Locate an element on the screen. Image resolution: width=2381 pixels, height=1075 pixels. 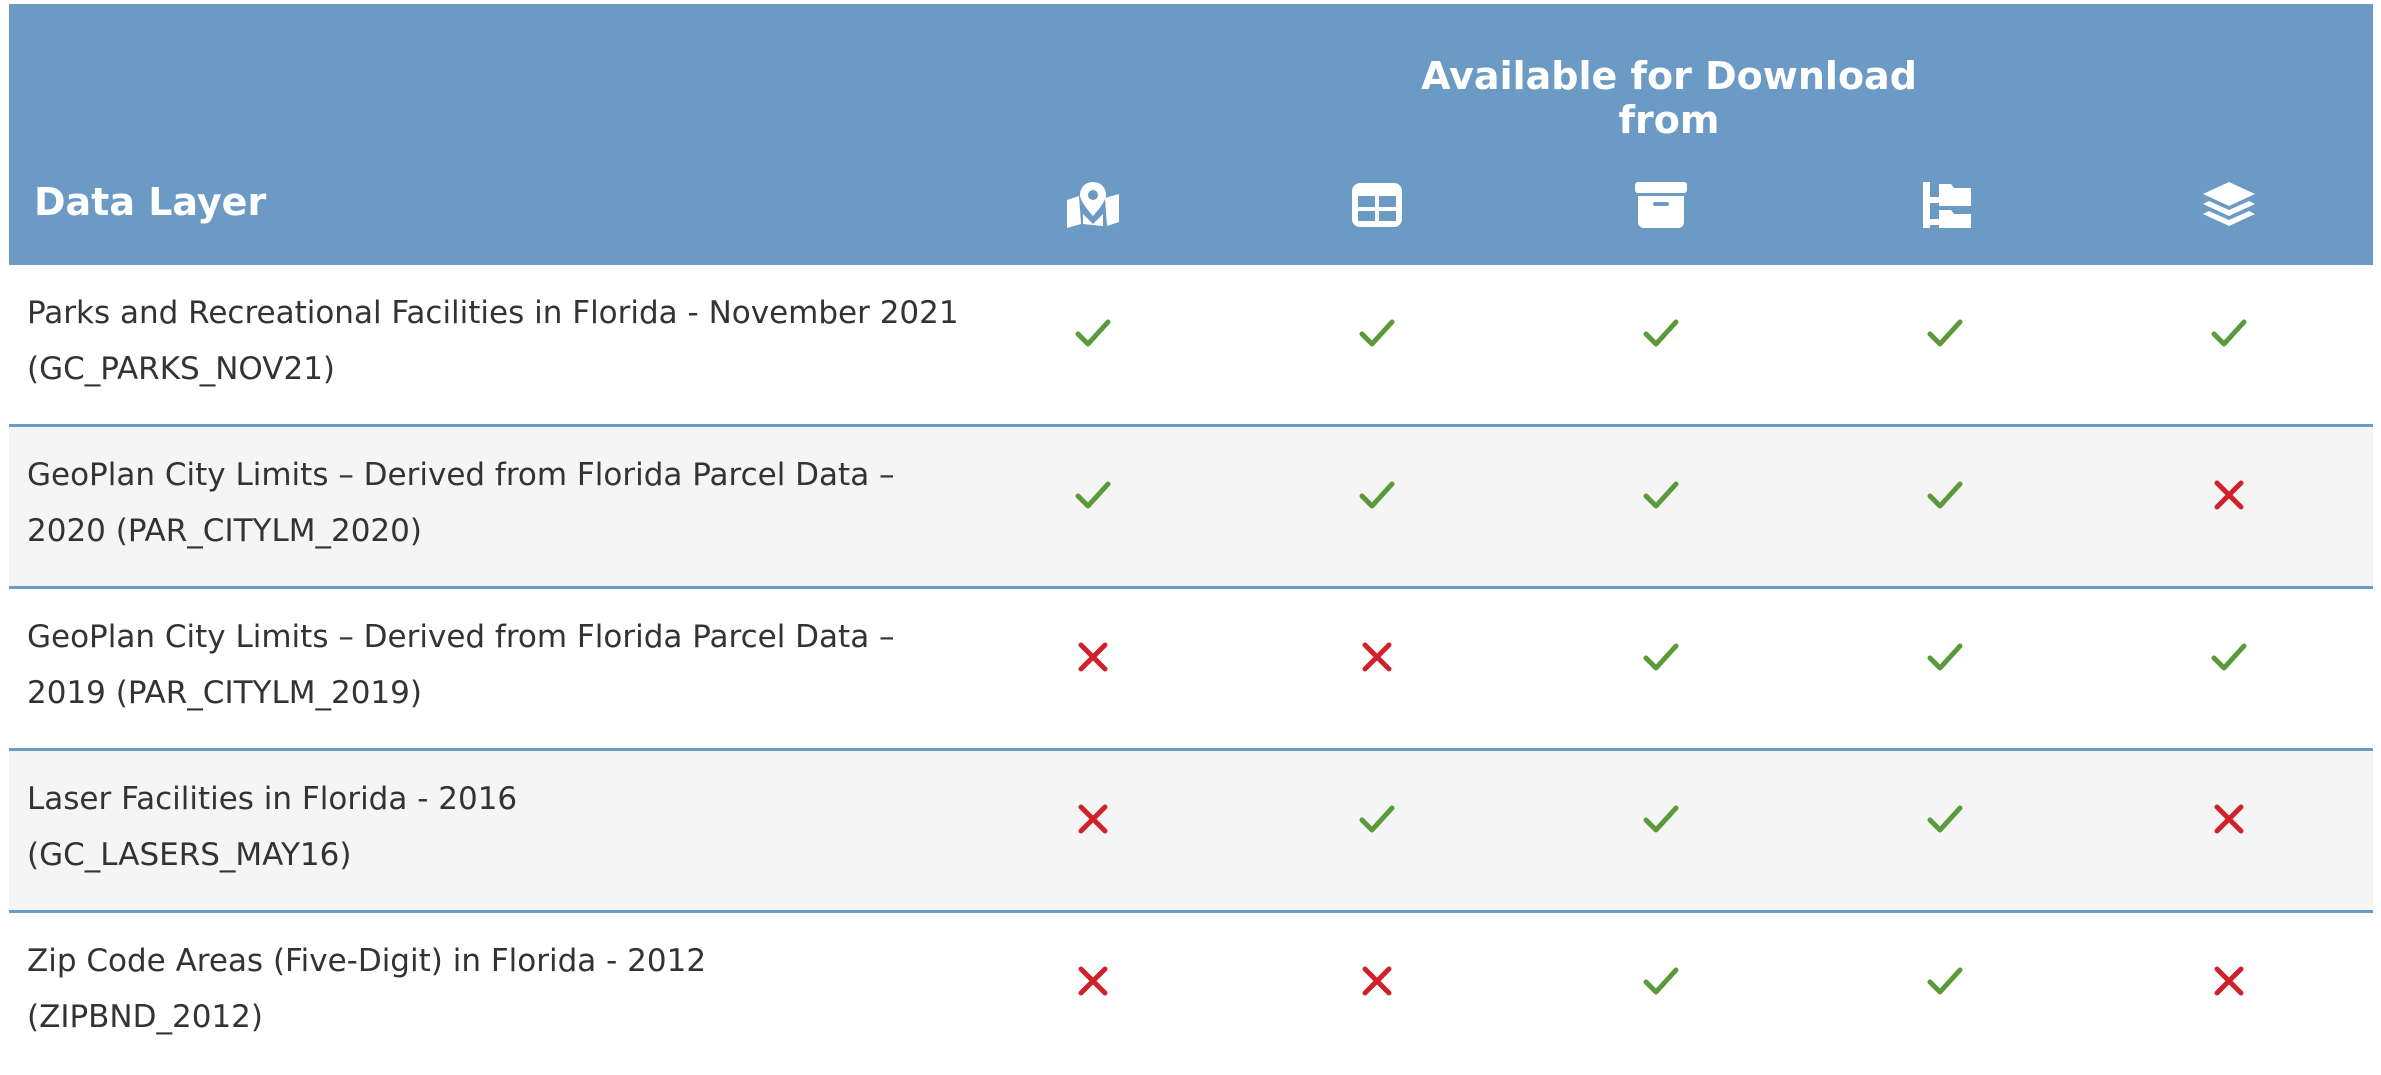
archive-icon is located at coordinates (1661, 205).